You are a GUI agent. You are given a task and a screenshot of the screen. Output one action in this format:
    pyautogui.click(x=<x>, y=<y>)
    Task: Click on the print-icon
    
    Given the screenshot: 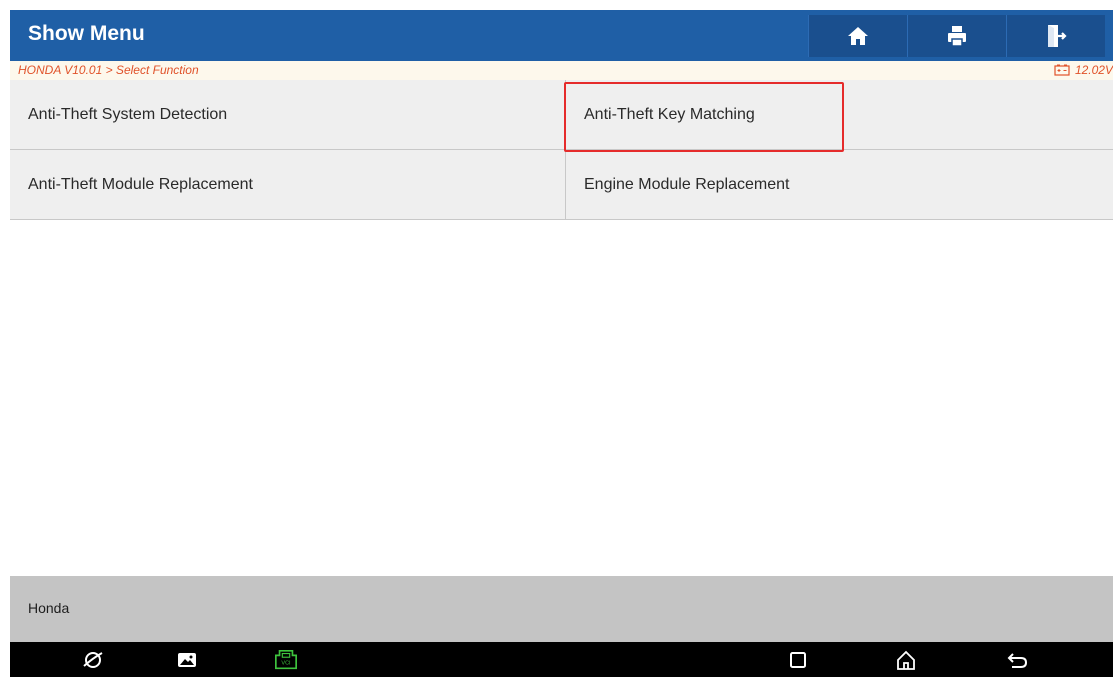 What is the action you would take?
    pyautogui.click(x=957, y=36)
    